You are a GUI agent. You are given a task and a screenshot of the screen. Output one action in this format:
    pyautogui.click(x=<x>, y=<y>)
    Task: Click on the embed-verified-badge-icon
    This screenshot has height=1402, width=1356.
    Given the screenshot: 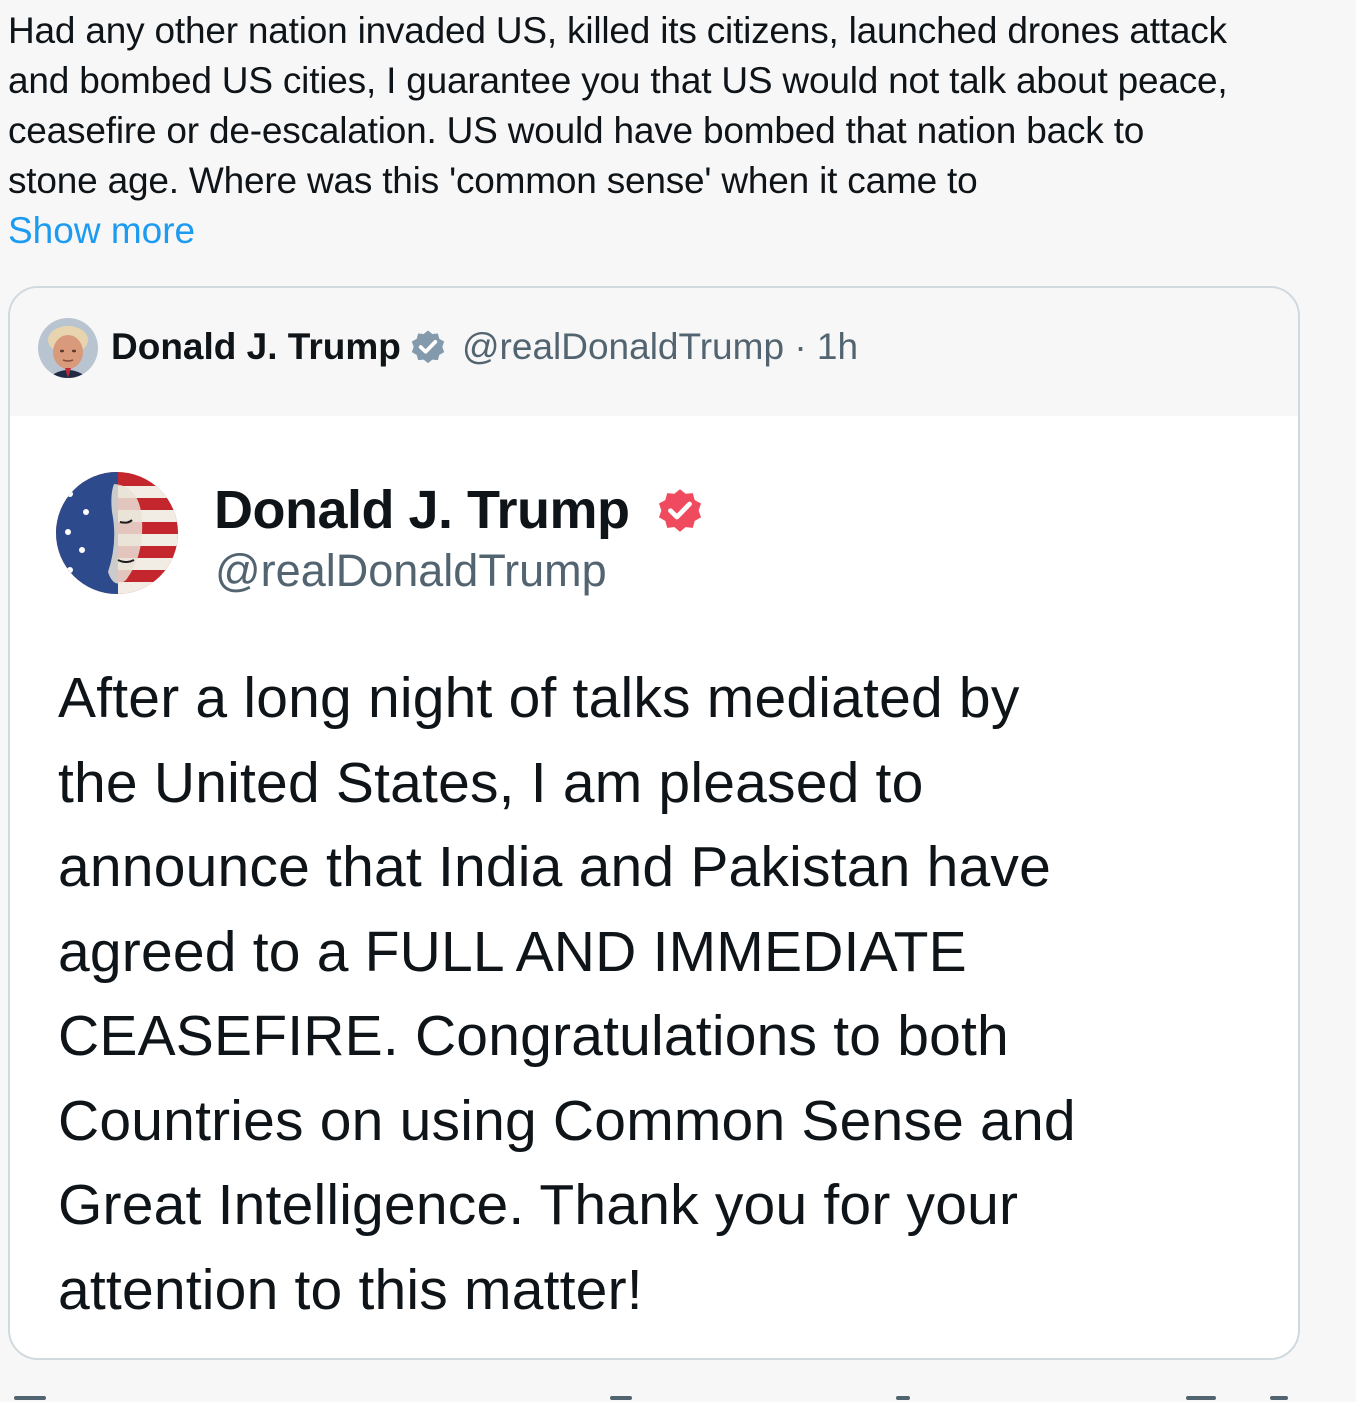 What is the action you would take?
    pyautogui.click(x=680, y=512)
    